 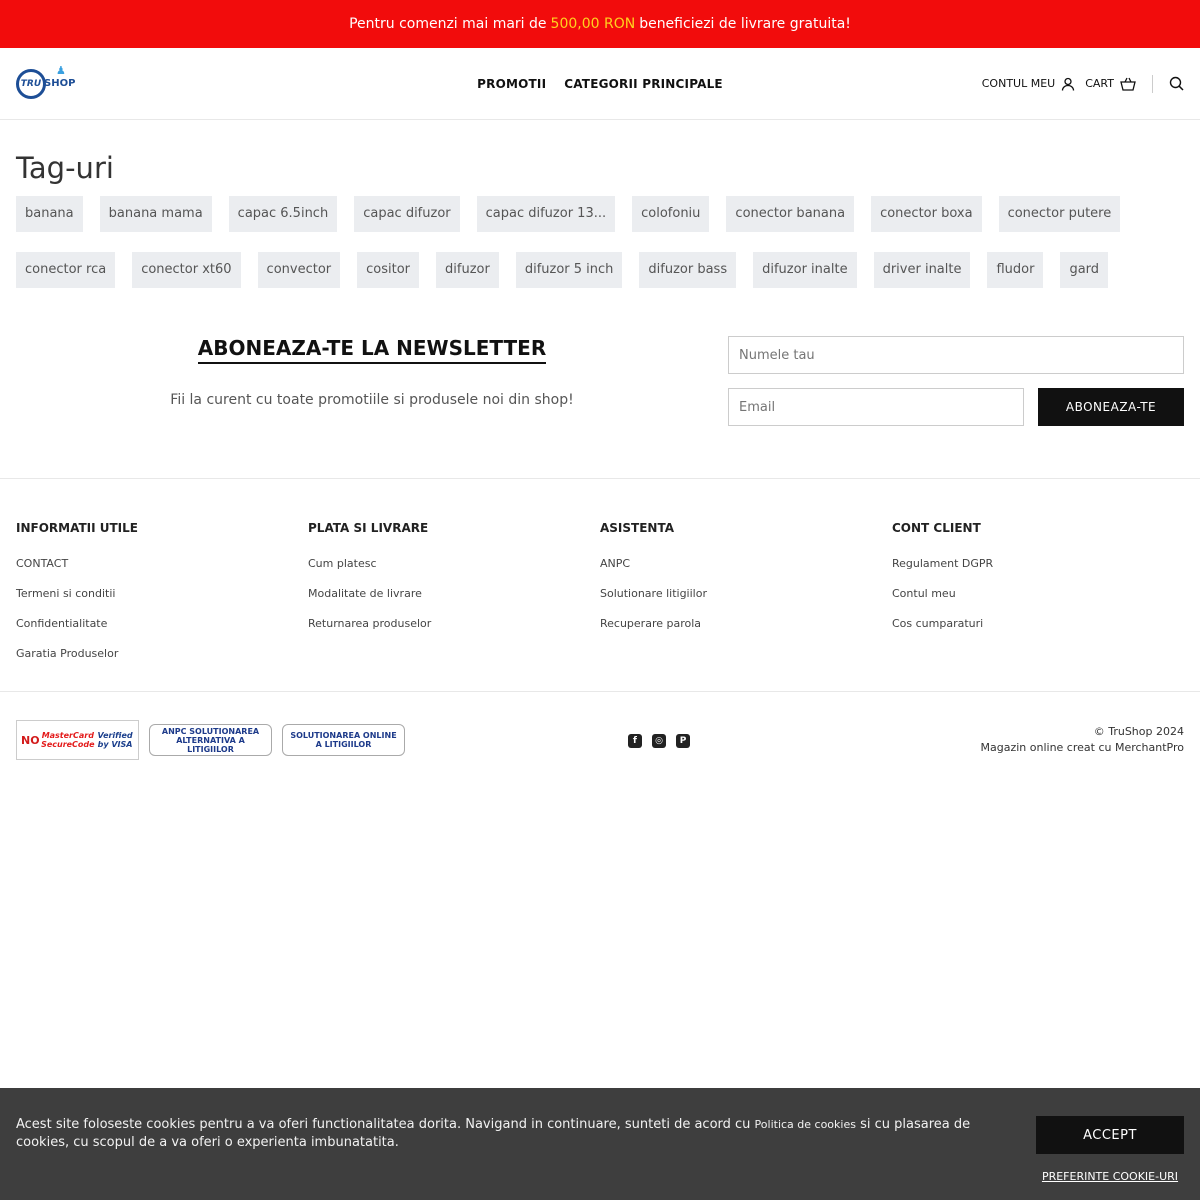 What do you see at coordinates (805, 1124) in the screenshot?
I see `cookie-policy-link: Politica de cookies` at bounding box center [805, 1124].